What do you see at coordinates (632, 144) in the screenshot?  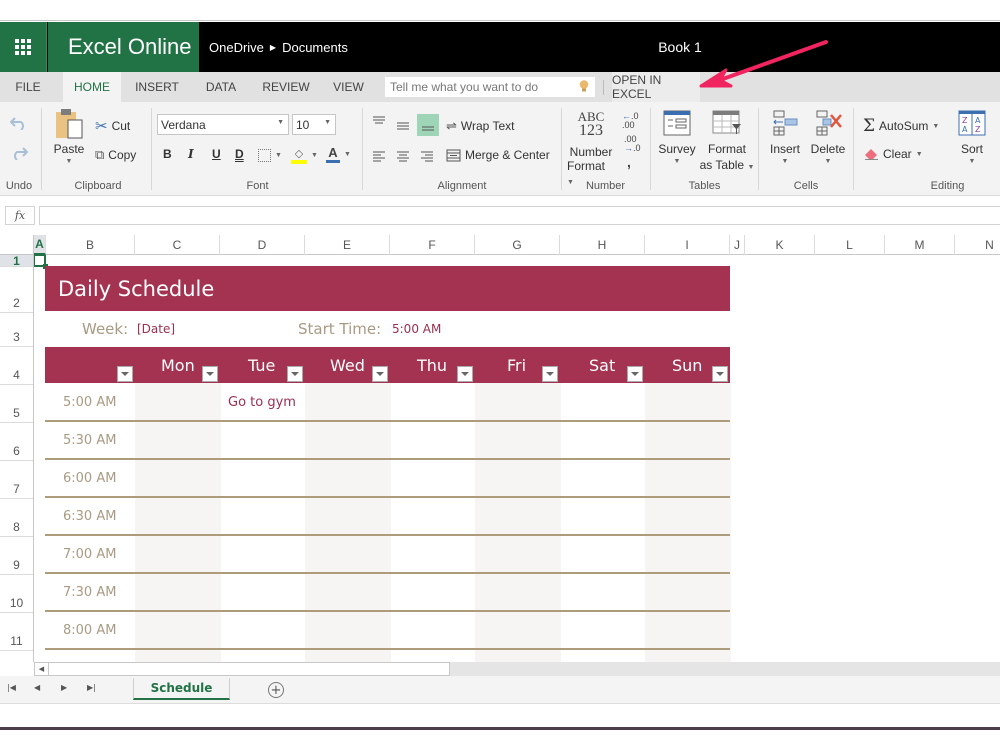 I see `decrease-decimal-button: .00 →.0` at bounding box center [632, 144].